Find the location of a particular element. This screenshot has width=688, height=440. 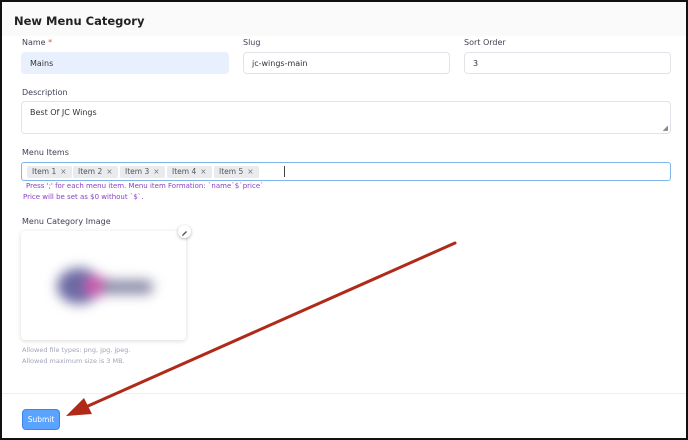

menu-item-tag: Item 5 × is located at coordinates (236, 172).